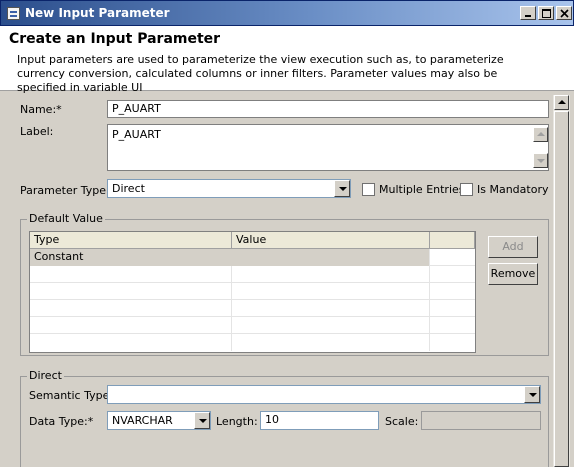 The width and height of the screenshot is (574, 467). Describe the element at coordinates (71, 395) in the screenshot. I see `semantic-type-label: Semantic Type:` at that location.